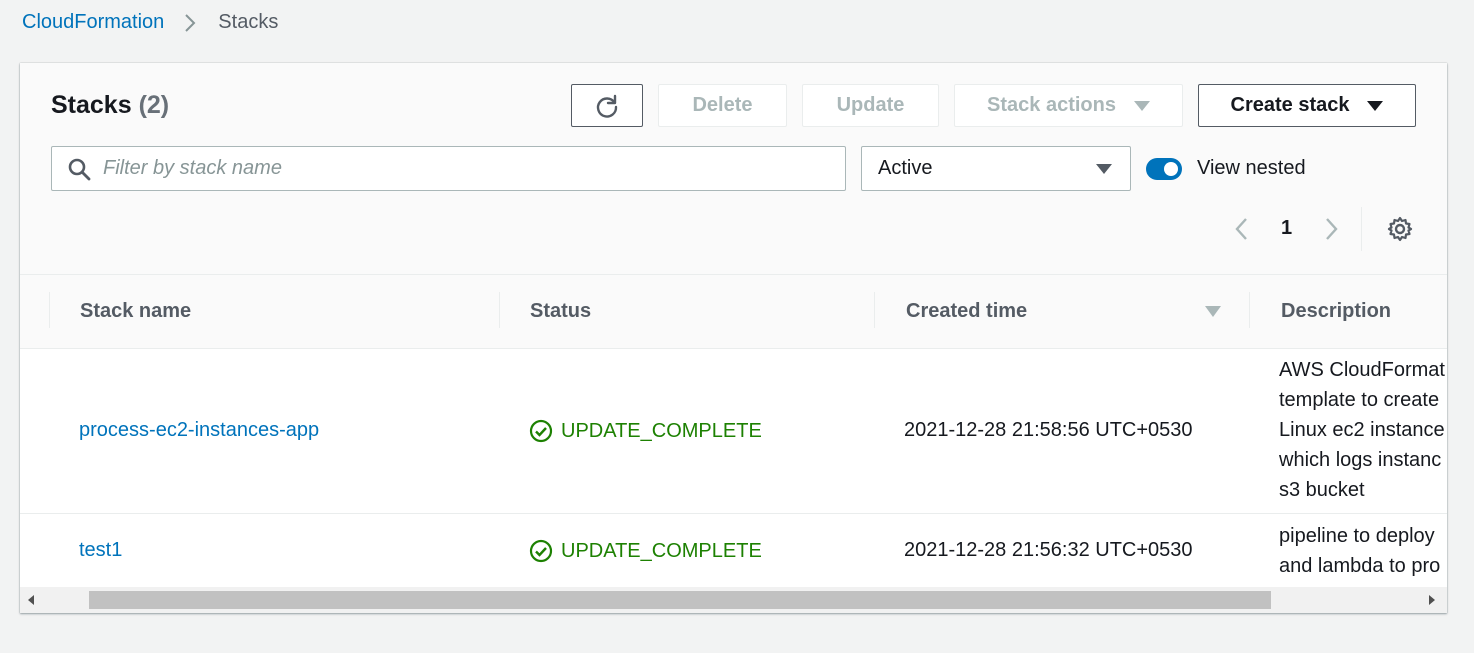 The height and width of the screenshot is (653, 1474). What do you see at coordinates (100, 550) in the screenshot?
I see `stack-name-link: test1` at bounding box center [100, 550].